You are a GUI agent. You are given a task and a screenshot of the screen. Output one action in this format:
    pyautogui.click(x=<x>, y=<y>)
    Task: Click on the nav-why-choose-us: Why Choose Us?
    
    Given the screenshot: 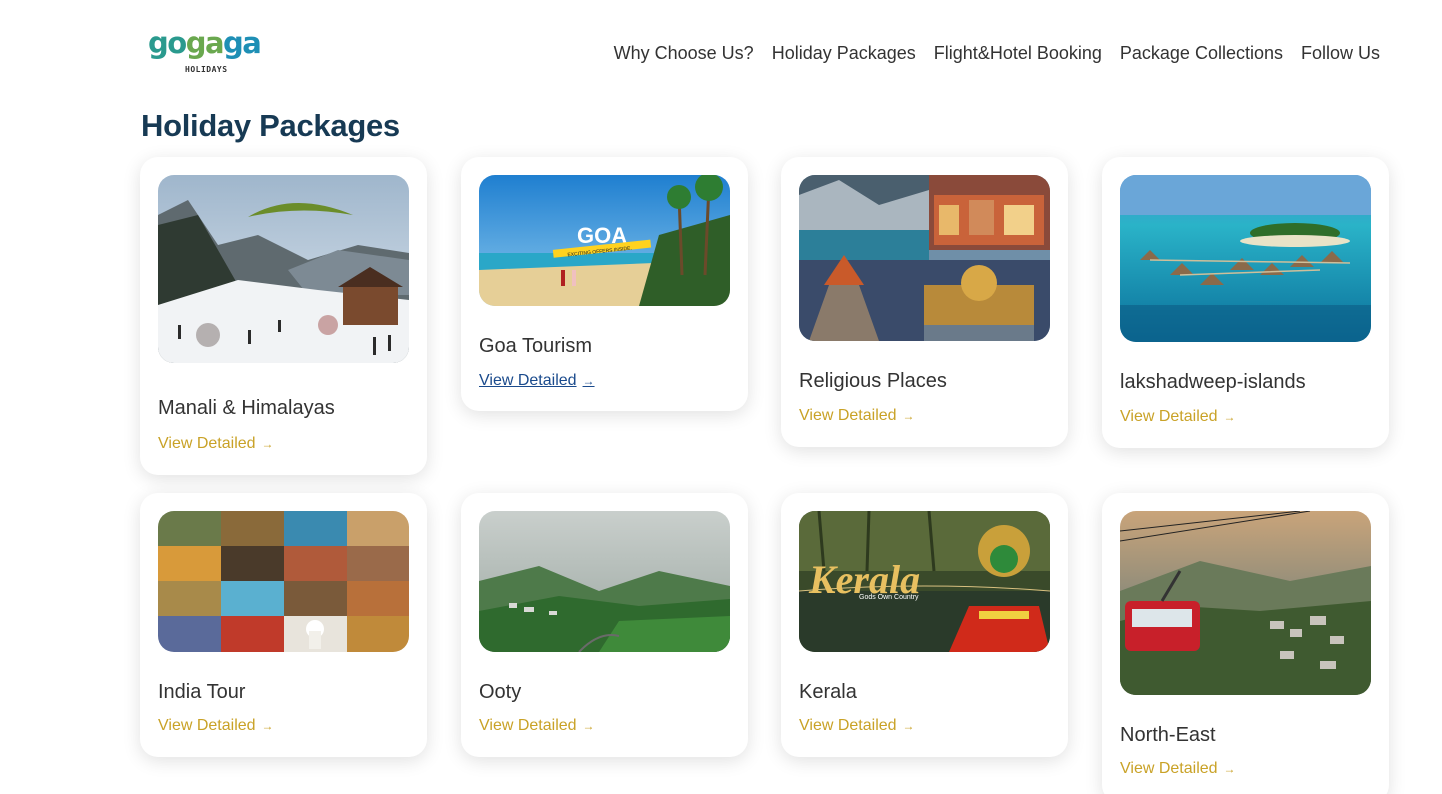 What is the action you would take?
    pyautogui.click(x=684, y=53)
    